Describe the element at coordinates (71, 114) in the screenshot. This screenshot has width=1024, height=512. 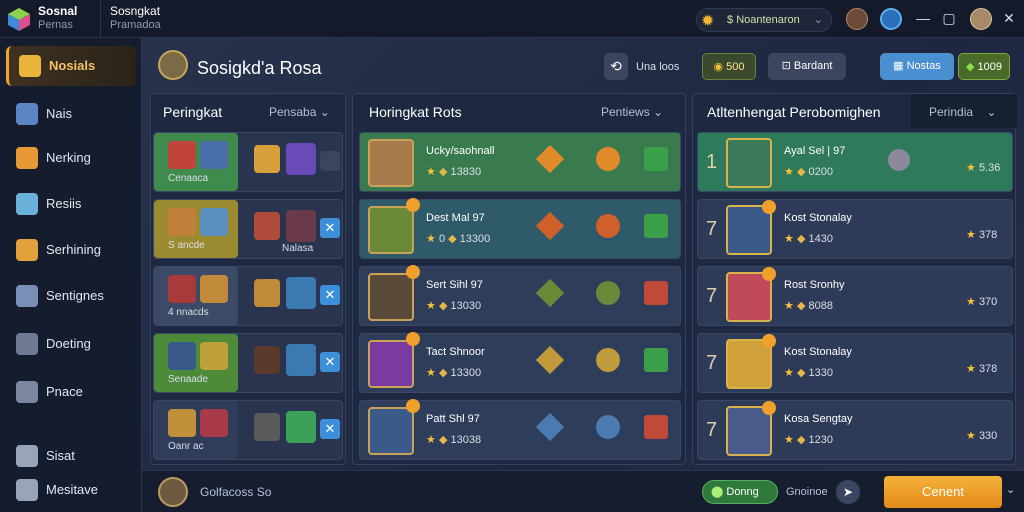
I see `sidebar-item-nais: Nais` at that location.